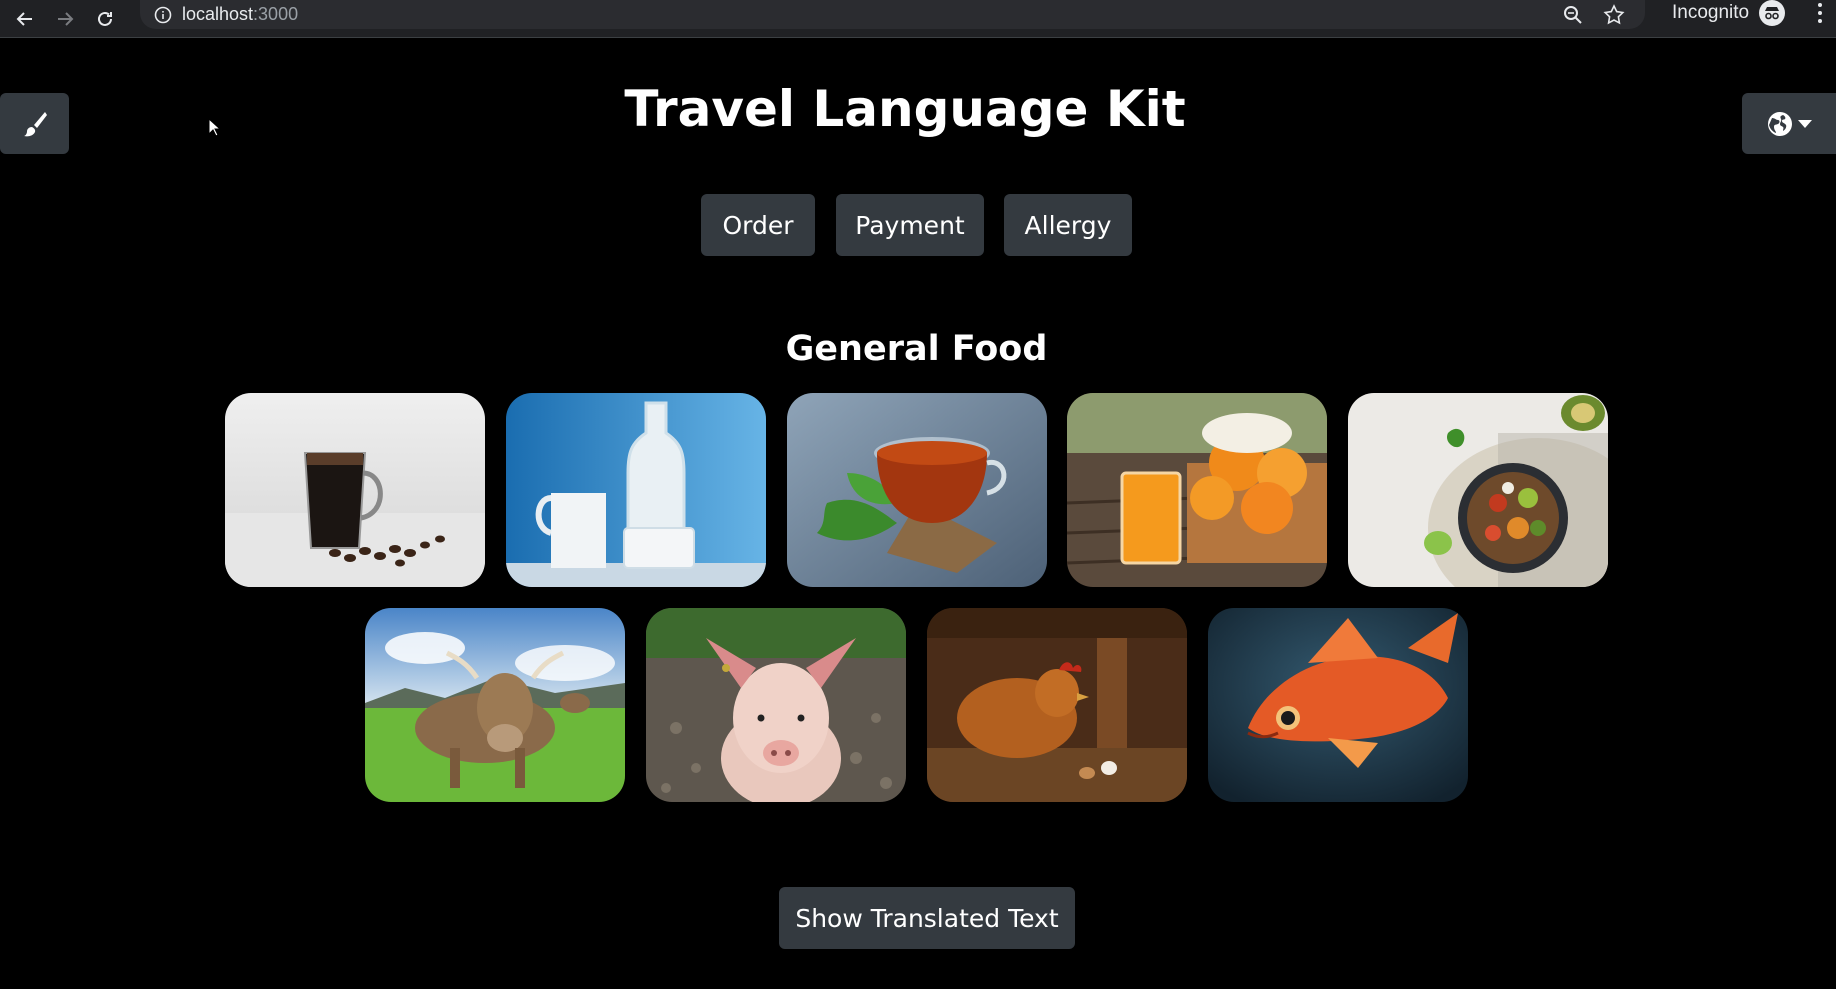 The image size is (1836, 989). Describe the element at coordinates (105, 19) in the screenshot. I see `reload-icon` at that location.